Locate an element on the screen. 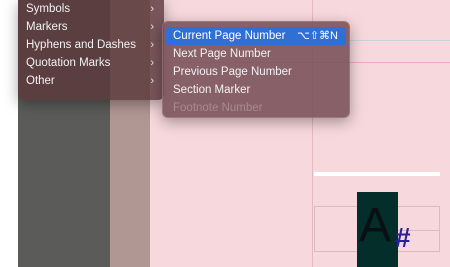  menu-item-label: Current Page Number is located at coordinates (229, 36).